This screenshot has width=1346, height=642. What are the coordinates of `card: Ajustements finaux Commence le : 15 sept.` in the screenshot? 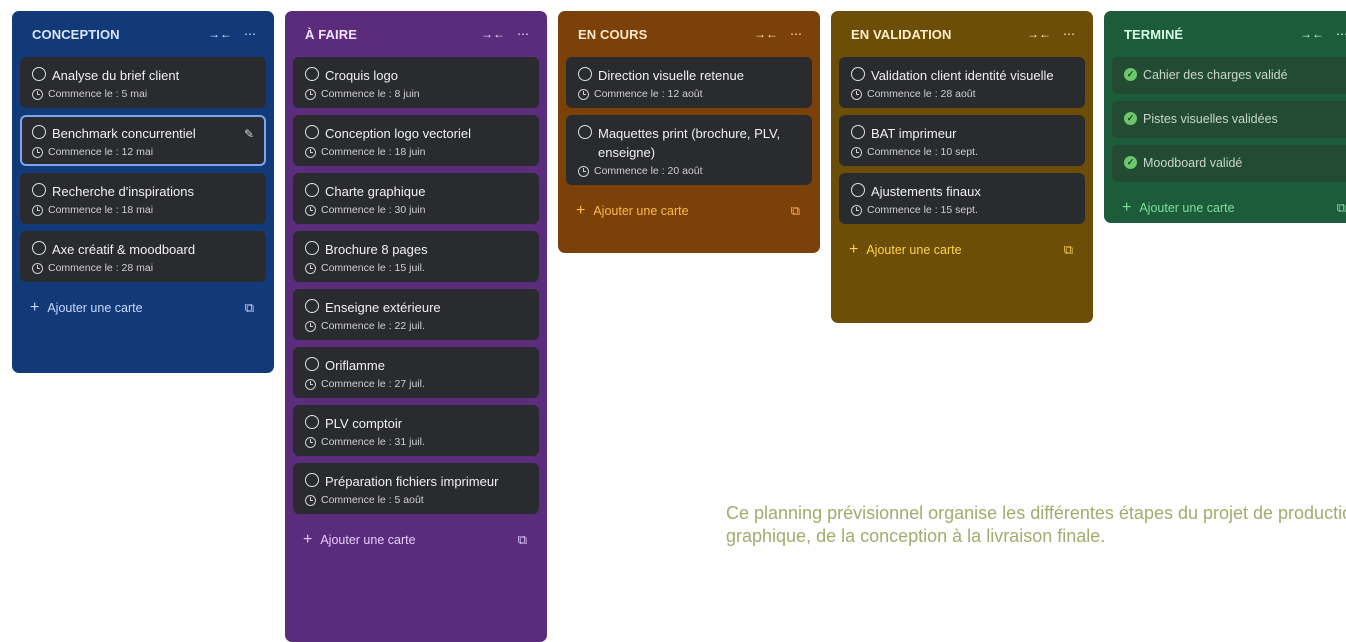 It's located at (962, 198).